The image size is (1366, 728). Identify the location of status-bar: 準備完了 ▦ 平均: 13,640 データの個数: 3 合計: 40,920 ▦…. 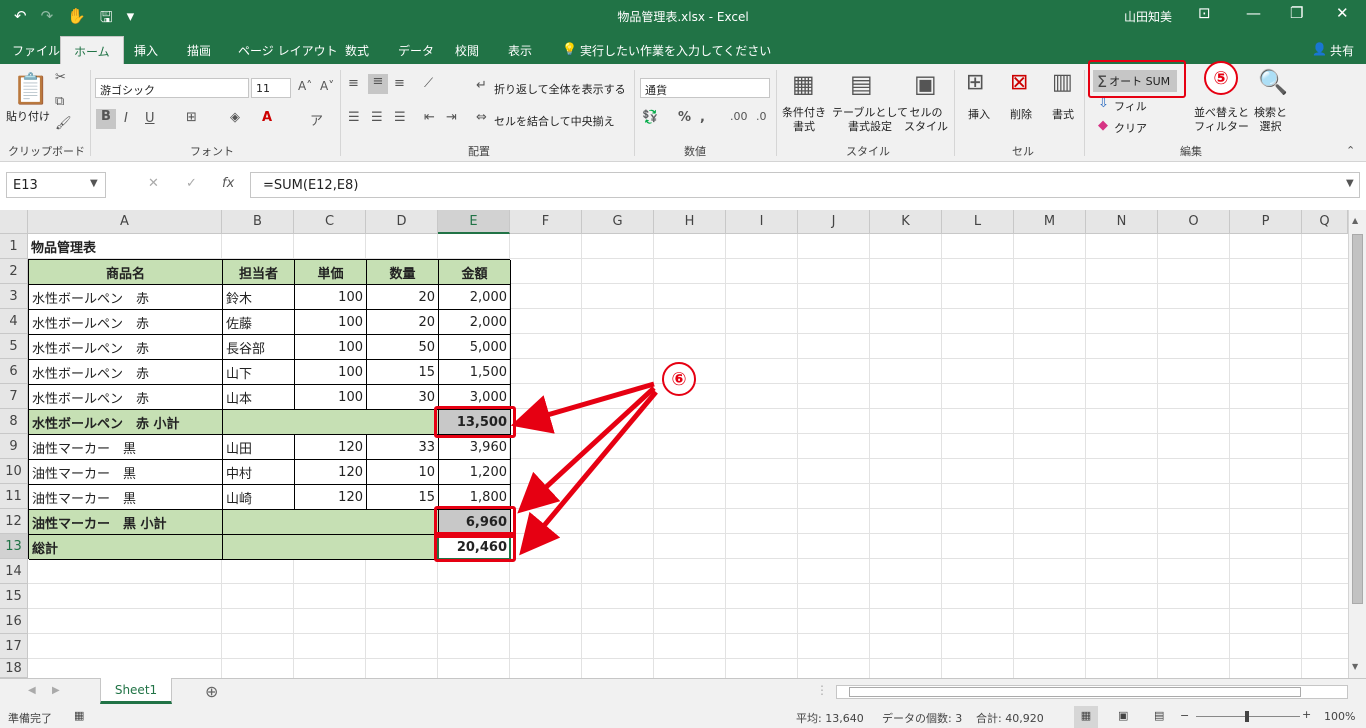
(683, 717).